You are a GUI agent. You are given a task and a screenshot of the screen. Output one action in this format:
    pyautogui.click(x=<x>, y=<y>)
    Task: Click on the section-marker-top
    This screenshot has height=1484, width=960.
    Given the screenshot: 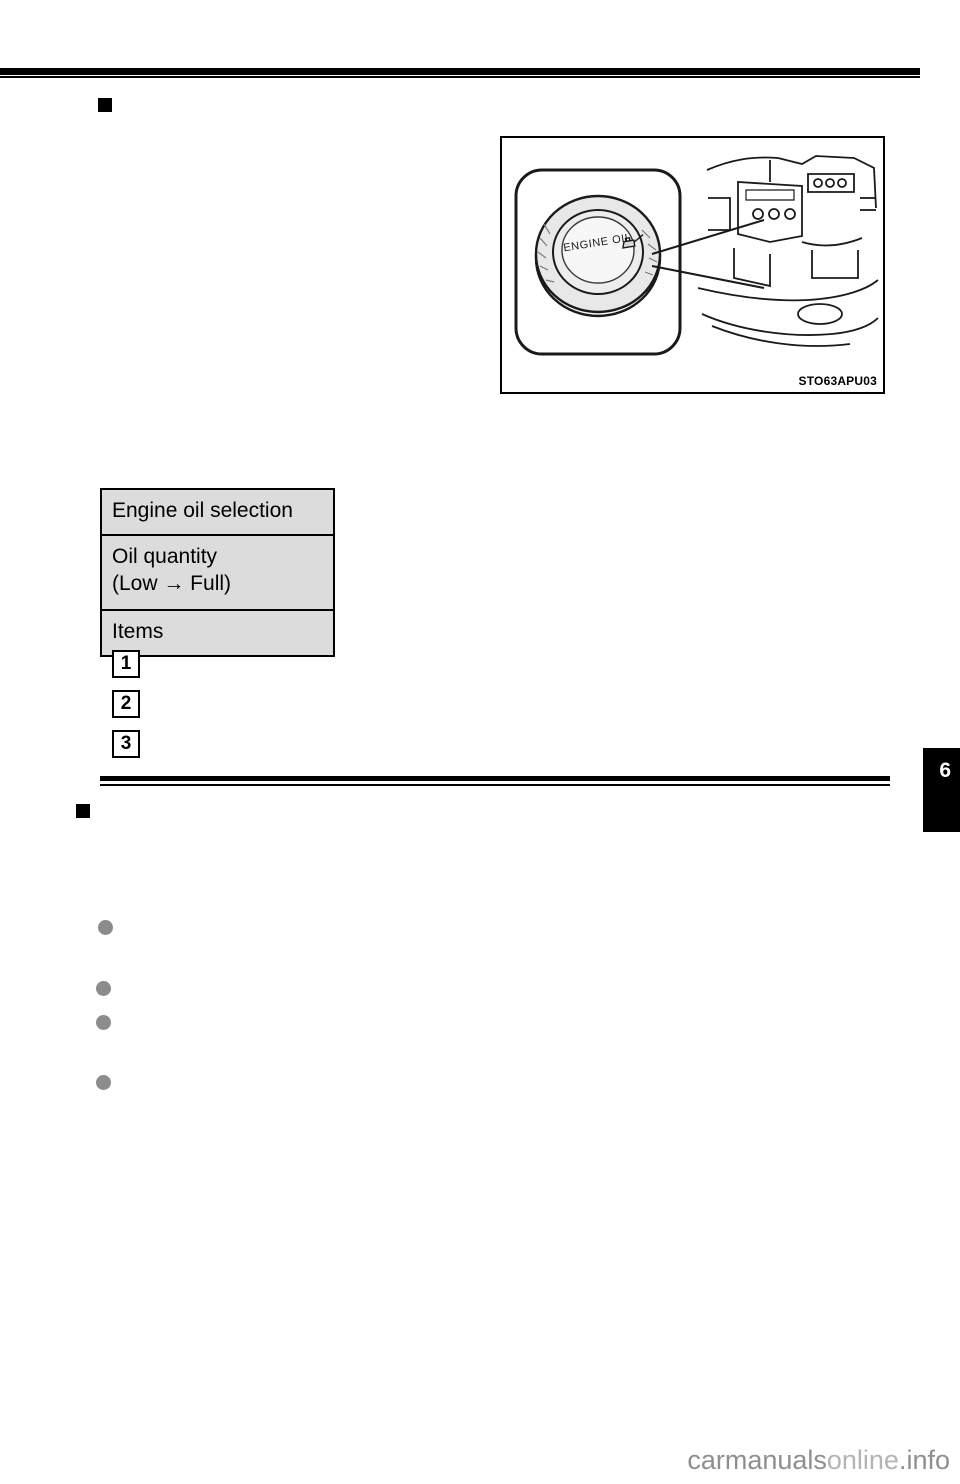 What is the action you would take?
    pyautogui.click(x=105, y=105)
    